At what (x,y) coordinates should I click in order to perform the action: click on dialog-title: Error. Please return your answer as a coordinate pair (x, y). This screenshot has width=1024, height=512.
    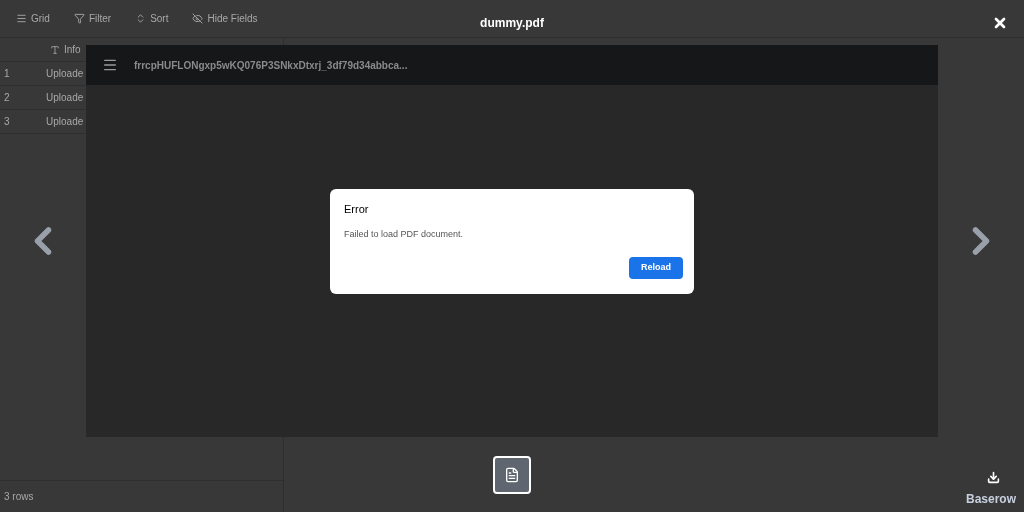
    Looking at the image, I should click on (357, 209).